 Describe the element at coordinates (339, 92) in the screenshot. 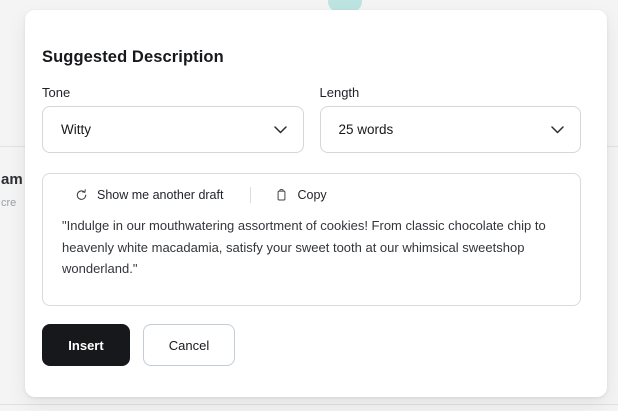

I see `length-label: Length` at that location.